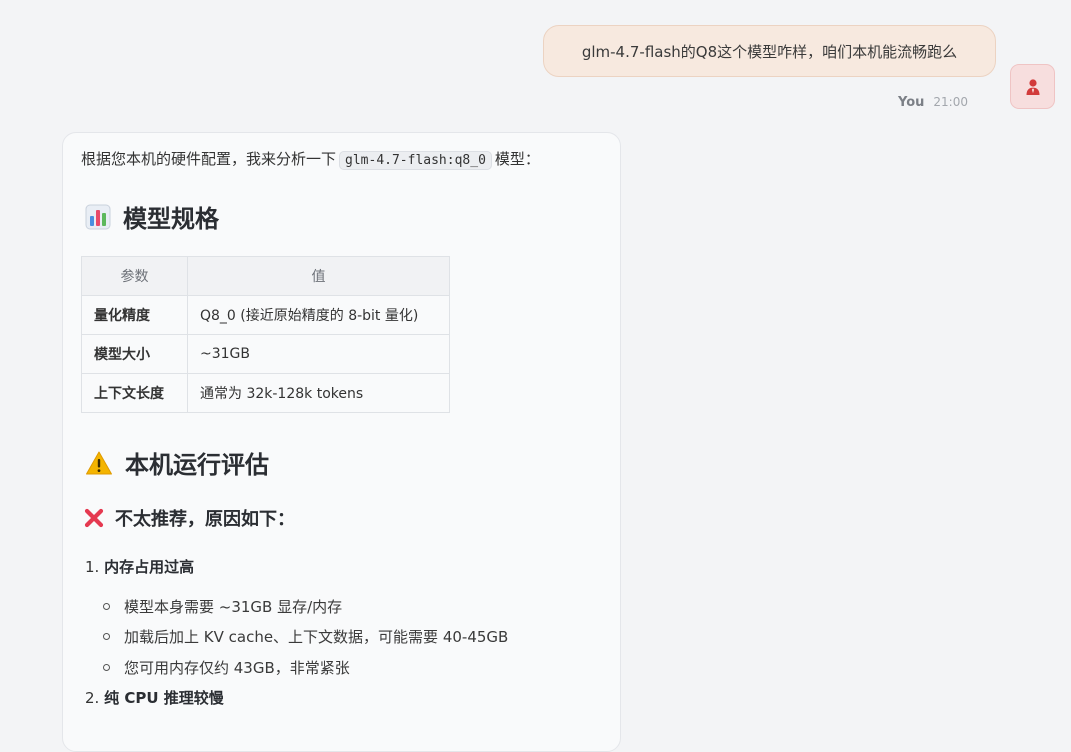  Describe the element at coordinates (94, 518) in the screenshot. I see `cross-mark-icon` at that location.